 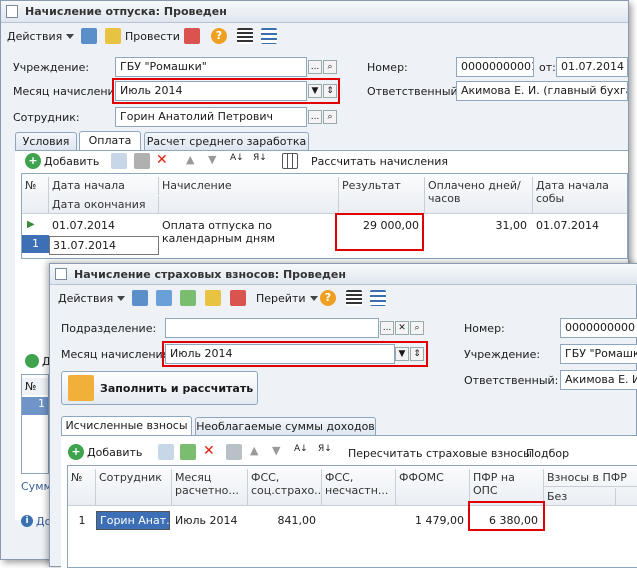 What do you see at coordinates (234, 452) in the screenshot?
I see `save-icon` at bounding box center [234, 452].